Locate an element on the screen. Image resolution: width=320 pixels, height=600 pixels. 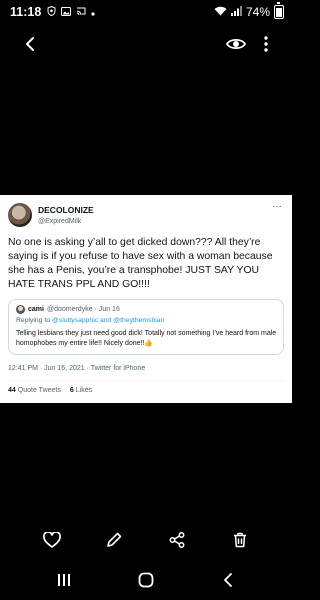
system-navigation-bar is located at coordinates (146, 580).